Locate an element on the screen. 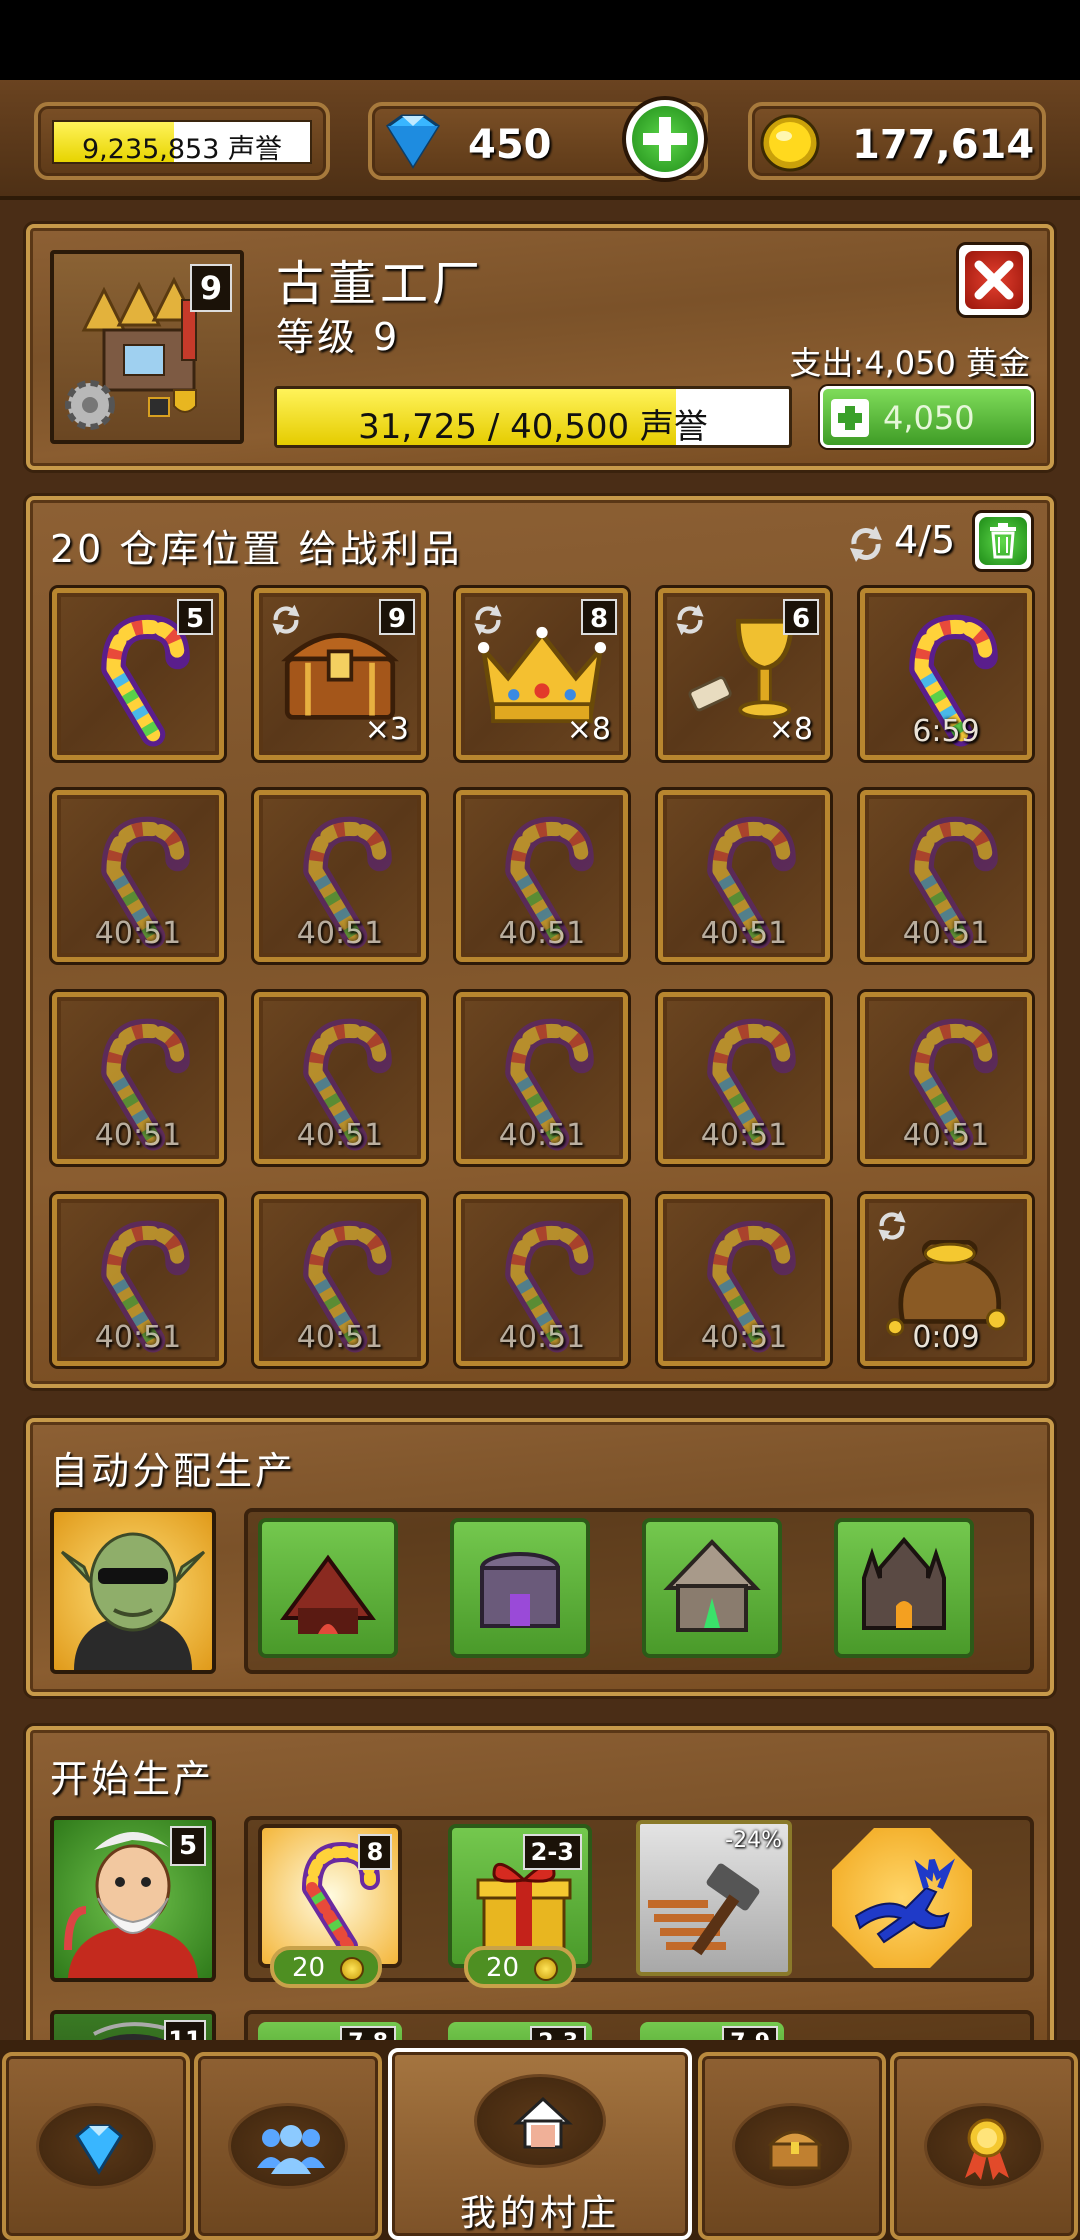  auto-buildings-strip is located at coordinates (639, 1591).